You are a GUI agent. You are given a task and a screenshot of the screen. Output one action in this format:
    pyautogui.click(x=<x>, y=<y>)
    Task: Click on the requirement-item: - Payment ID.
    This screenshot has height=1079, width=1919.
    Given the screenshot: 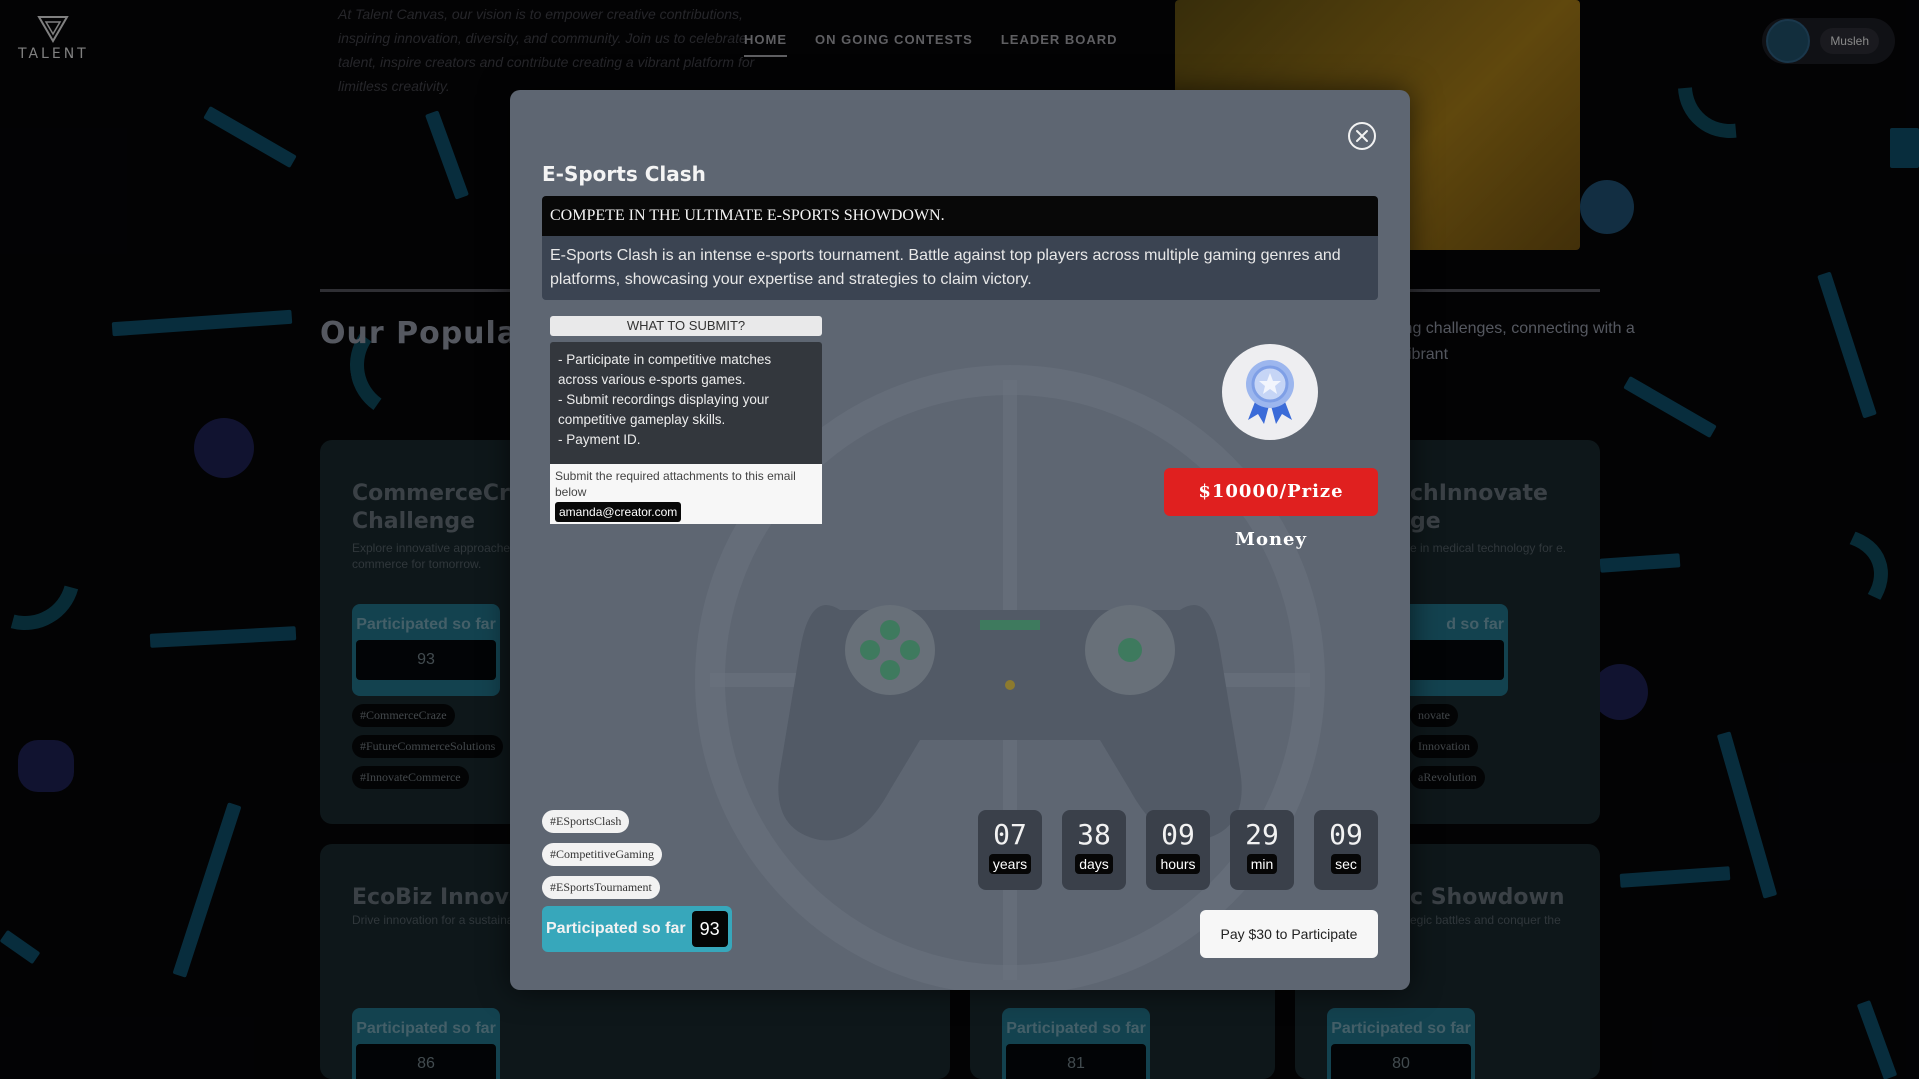 What is the action you would take?
    pyautogui.click(x=599, y=439)
    